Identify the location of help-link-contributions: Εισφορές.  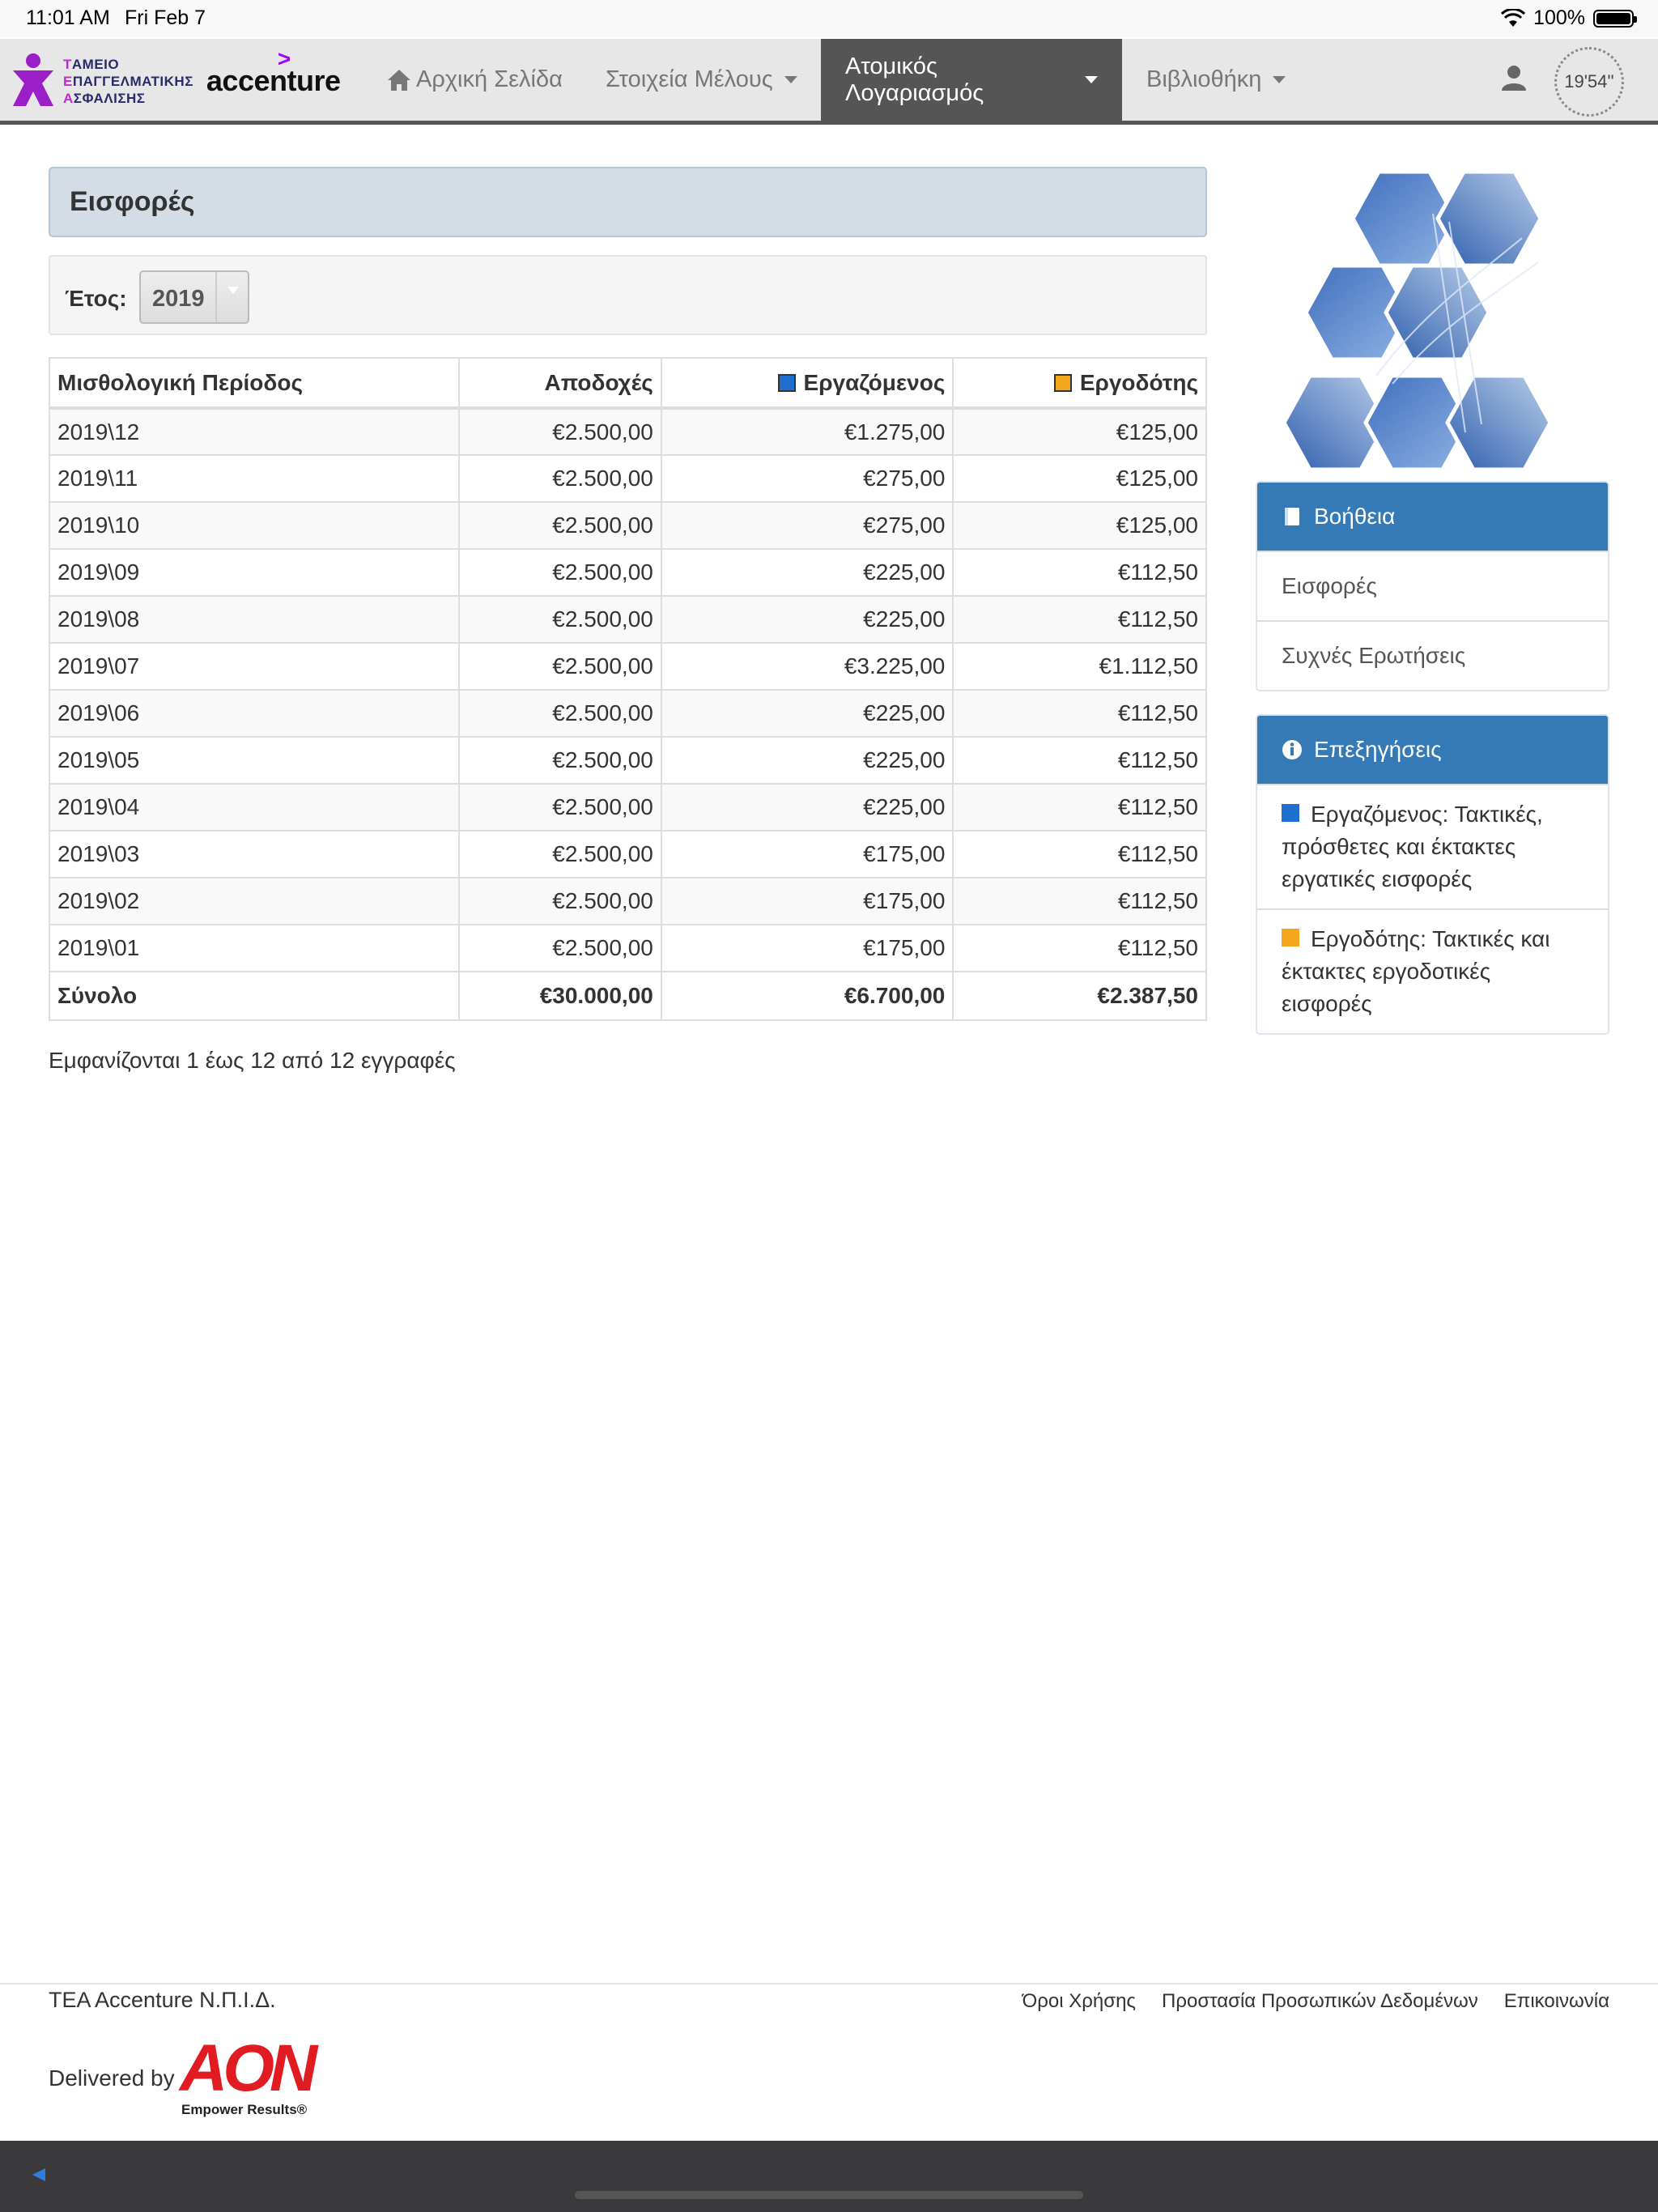
(1432, 585).